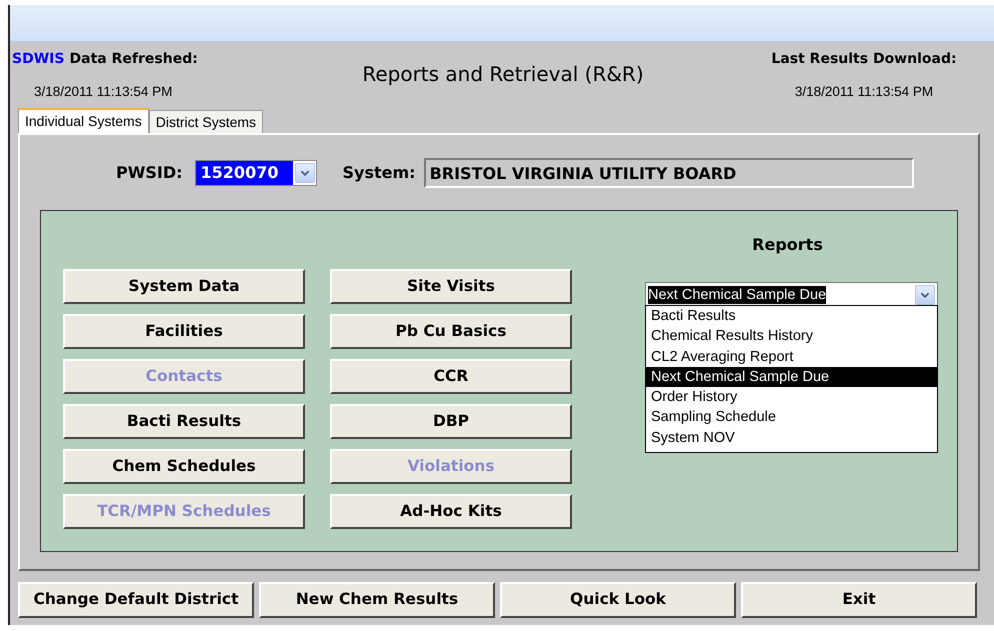 The height and width of the screenshot is (631, 994). What do you see at coordinates (206, 121) in the screenshot?
I see `tab: District Systems` at bounding box center [206, 121].